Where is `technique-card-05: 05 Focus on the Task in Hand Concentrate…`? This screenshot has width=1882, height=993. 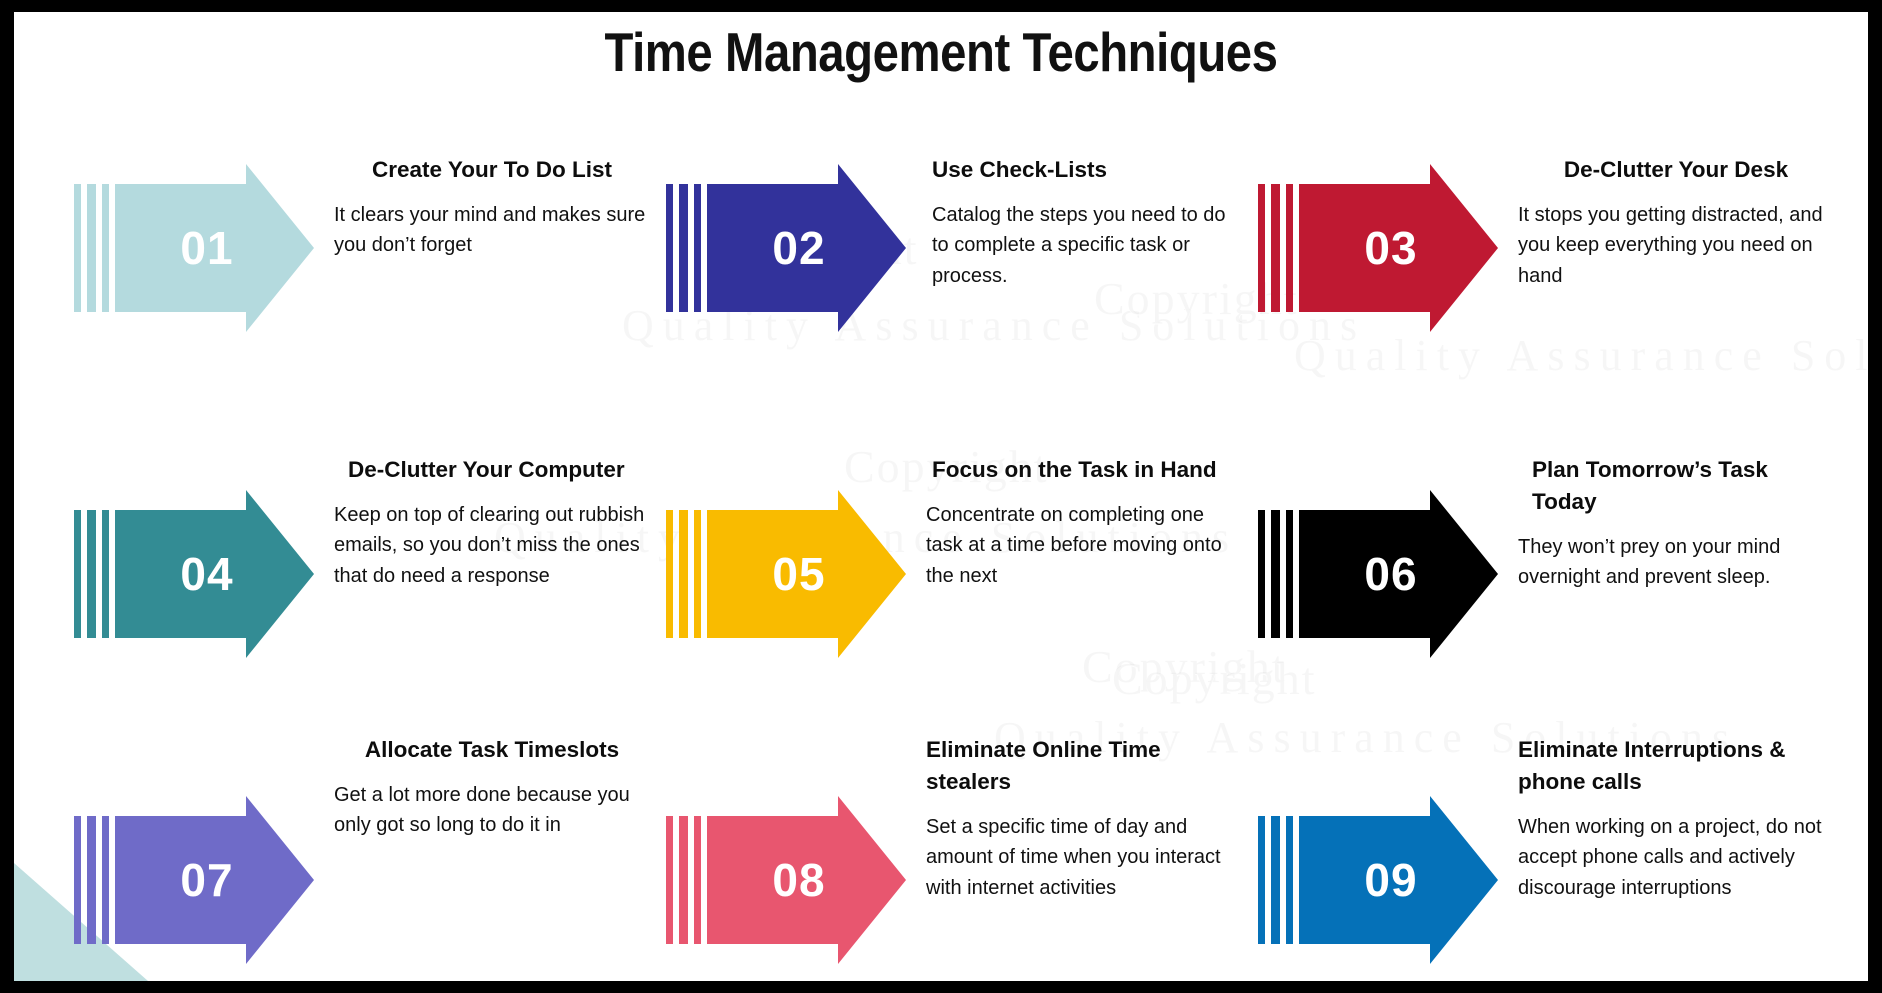
technique-card-05: 05 Focus on the Task in Hand Concentrate… is located at coordinates (956, 589).